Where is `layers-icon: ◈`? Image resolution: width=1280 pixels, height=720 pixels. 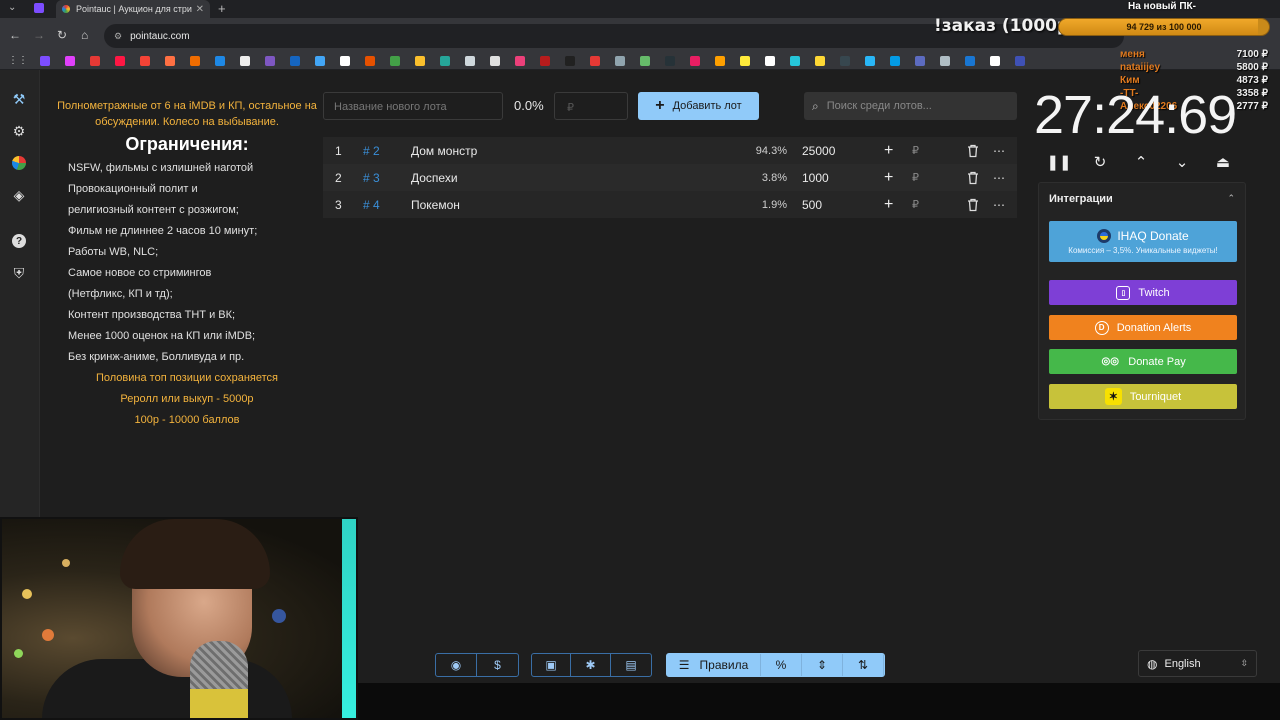
layers-icon: ◈ is located at coordinates (19, 195).